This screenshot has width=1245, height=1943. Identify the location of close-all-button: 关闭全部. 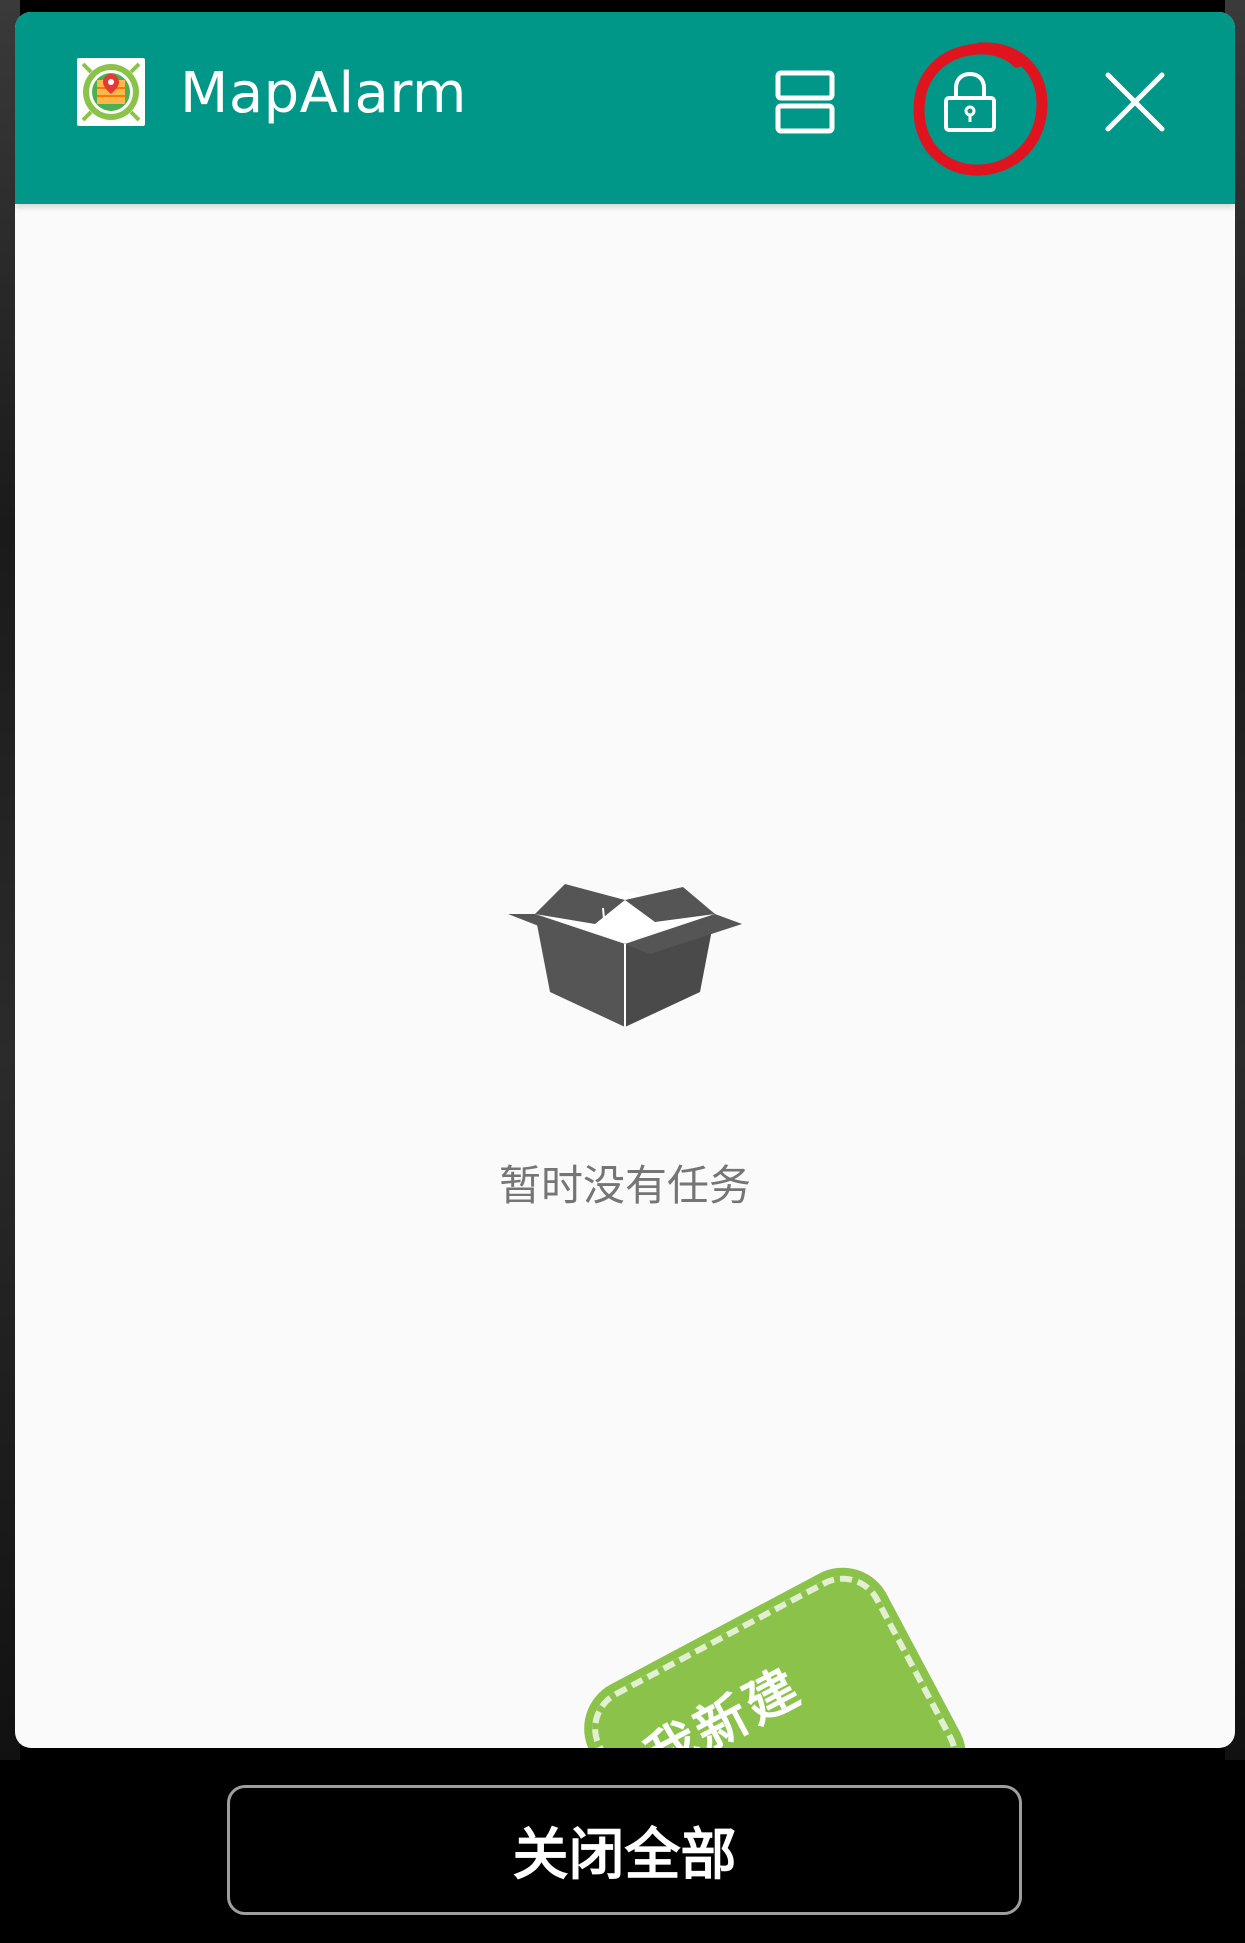
(624, 1850).